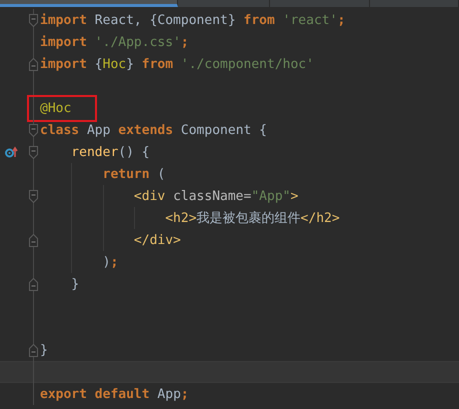  Describe the element at coordinates (177, 64) in the screenshot. I see `code-line: import {Hoc} from './component/hoc'` at that location.